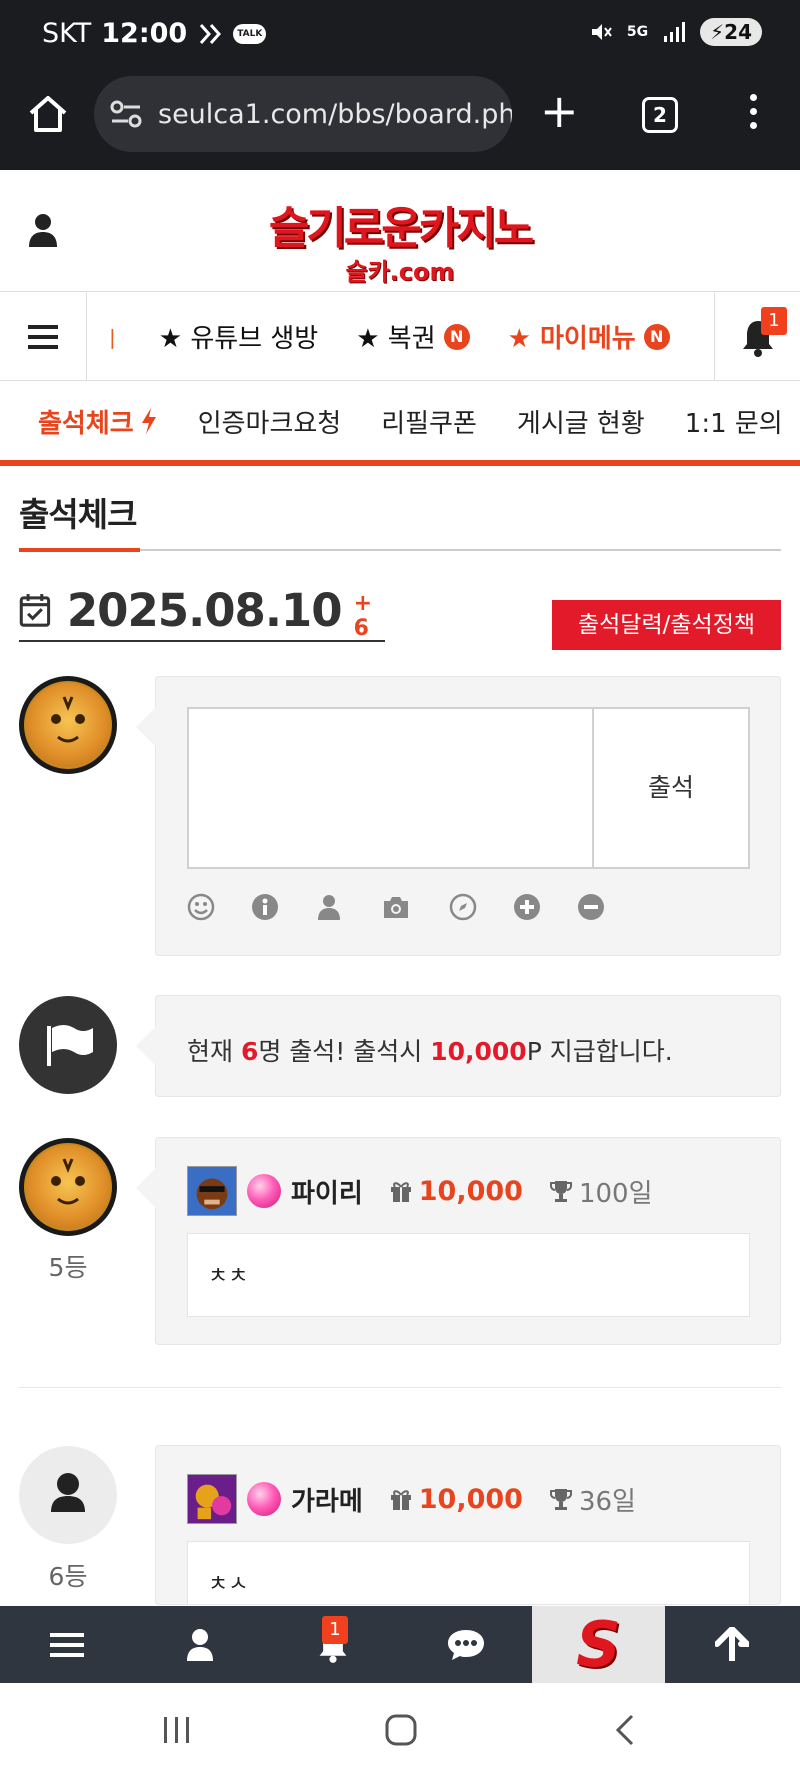  What do you see at coordinates (527, 907) in the screenshot?
I see `plus-circle-icon` at bounding box center [527, 907].